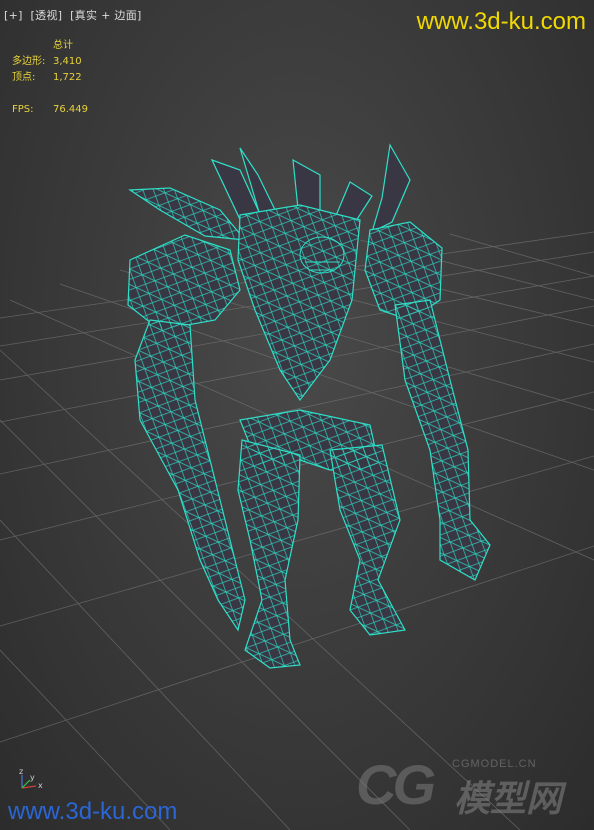 This screenshot has width=594, height=830. What do you see at coordinates (494, 764) in the screenshot?
I see `cg-logo-site: CGMODEL.CN` at bounding box center [494, 764].